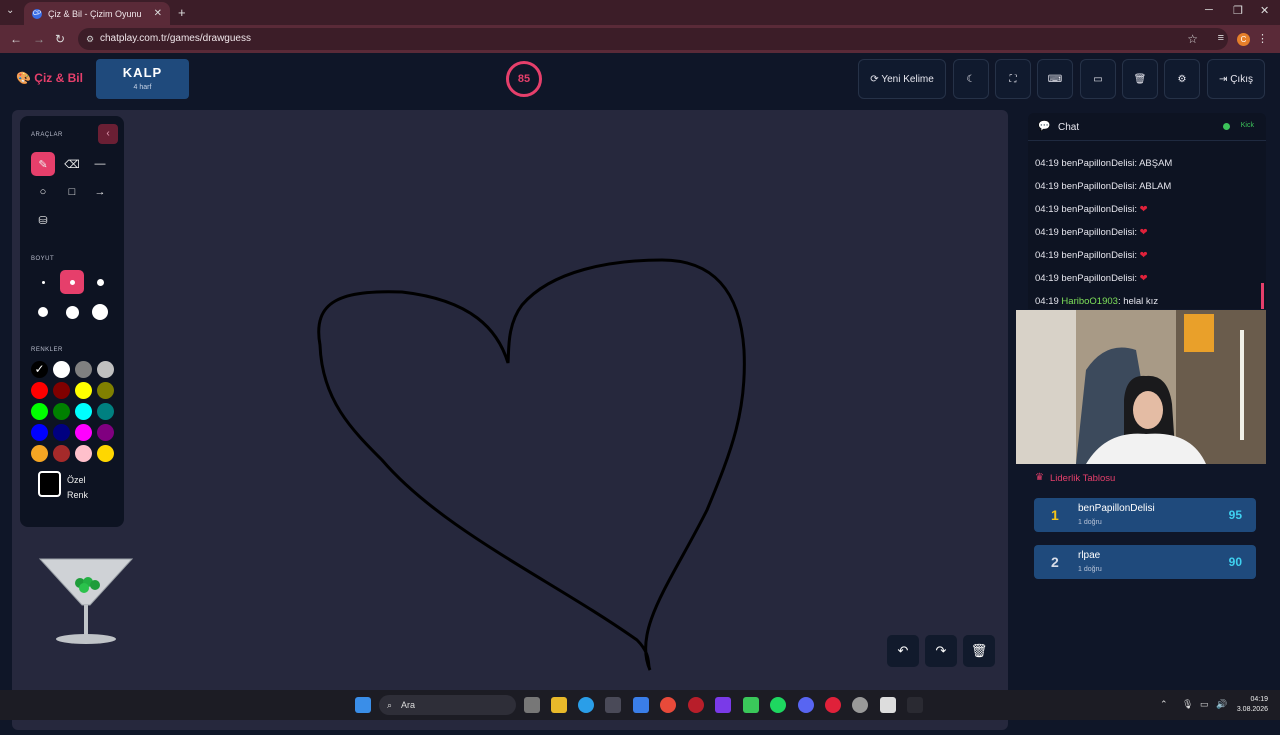 The height and width of the screenshot is (735, 1280). Describe the element at coordinates (1055, 79) in the screenshot. I see `keyboard-button: ⌨` at that location.